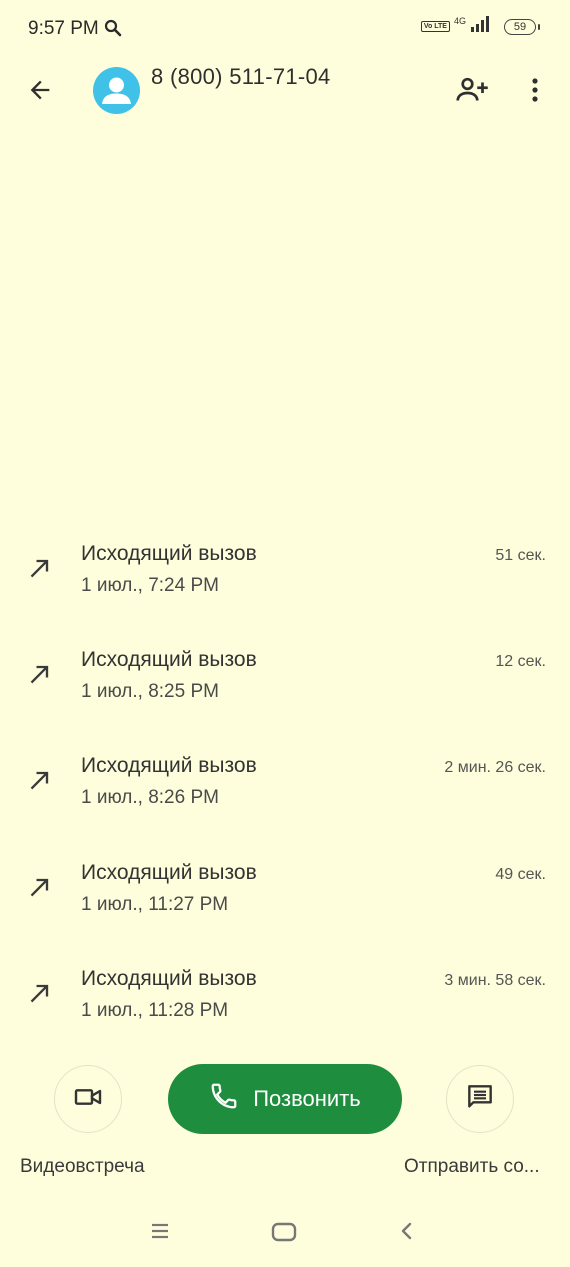 Image resolution: width=570 pixels, height=1267 pixels. What do you see at coordinates (155, 904) in the screenshot?
I see `call-timestamp: 1 июл., 11:27 PM` at bounding box center [155, 904].